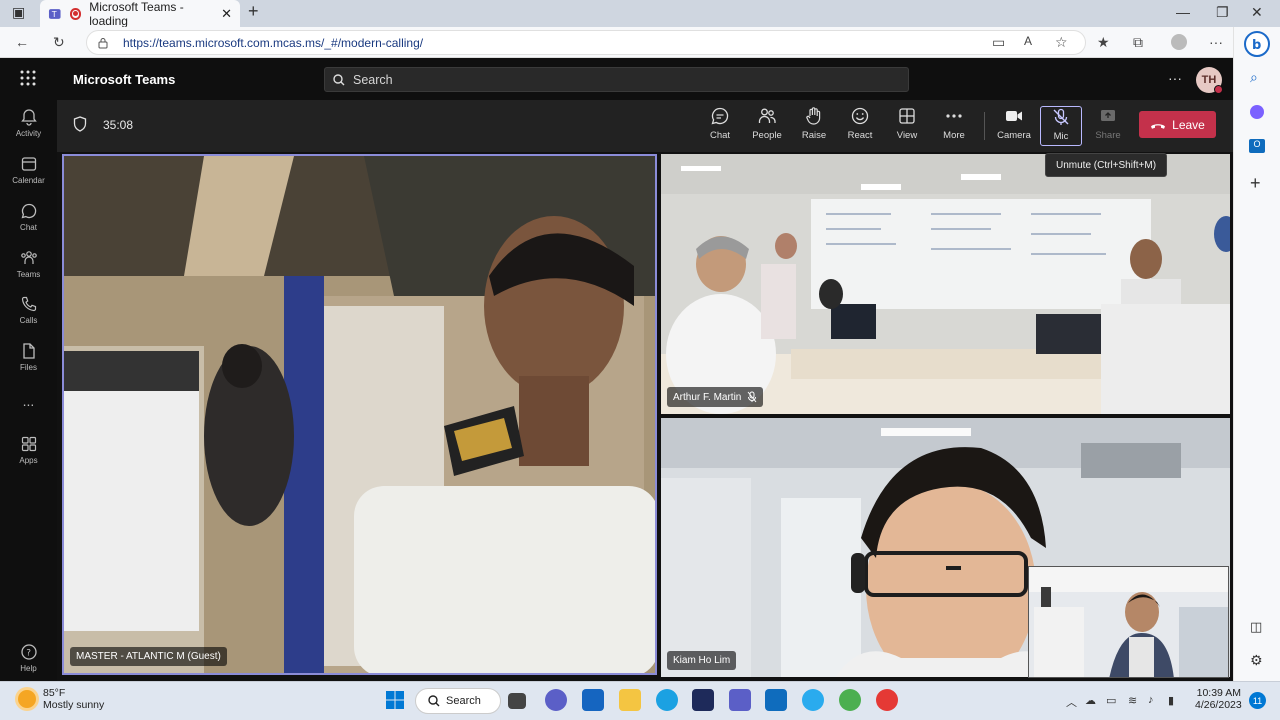 The width and height of the screenshot is (1280, 720). I want to click on file-explorer-icon, so click(630, 700).